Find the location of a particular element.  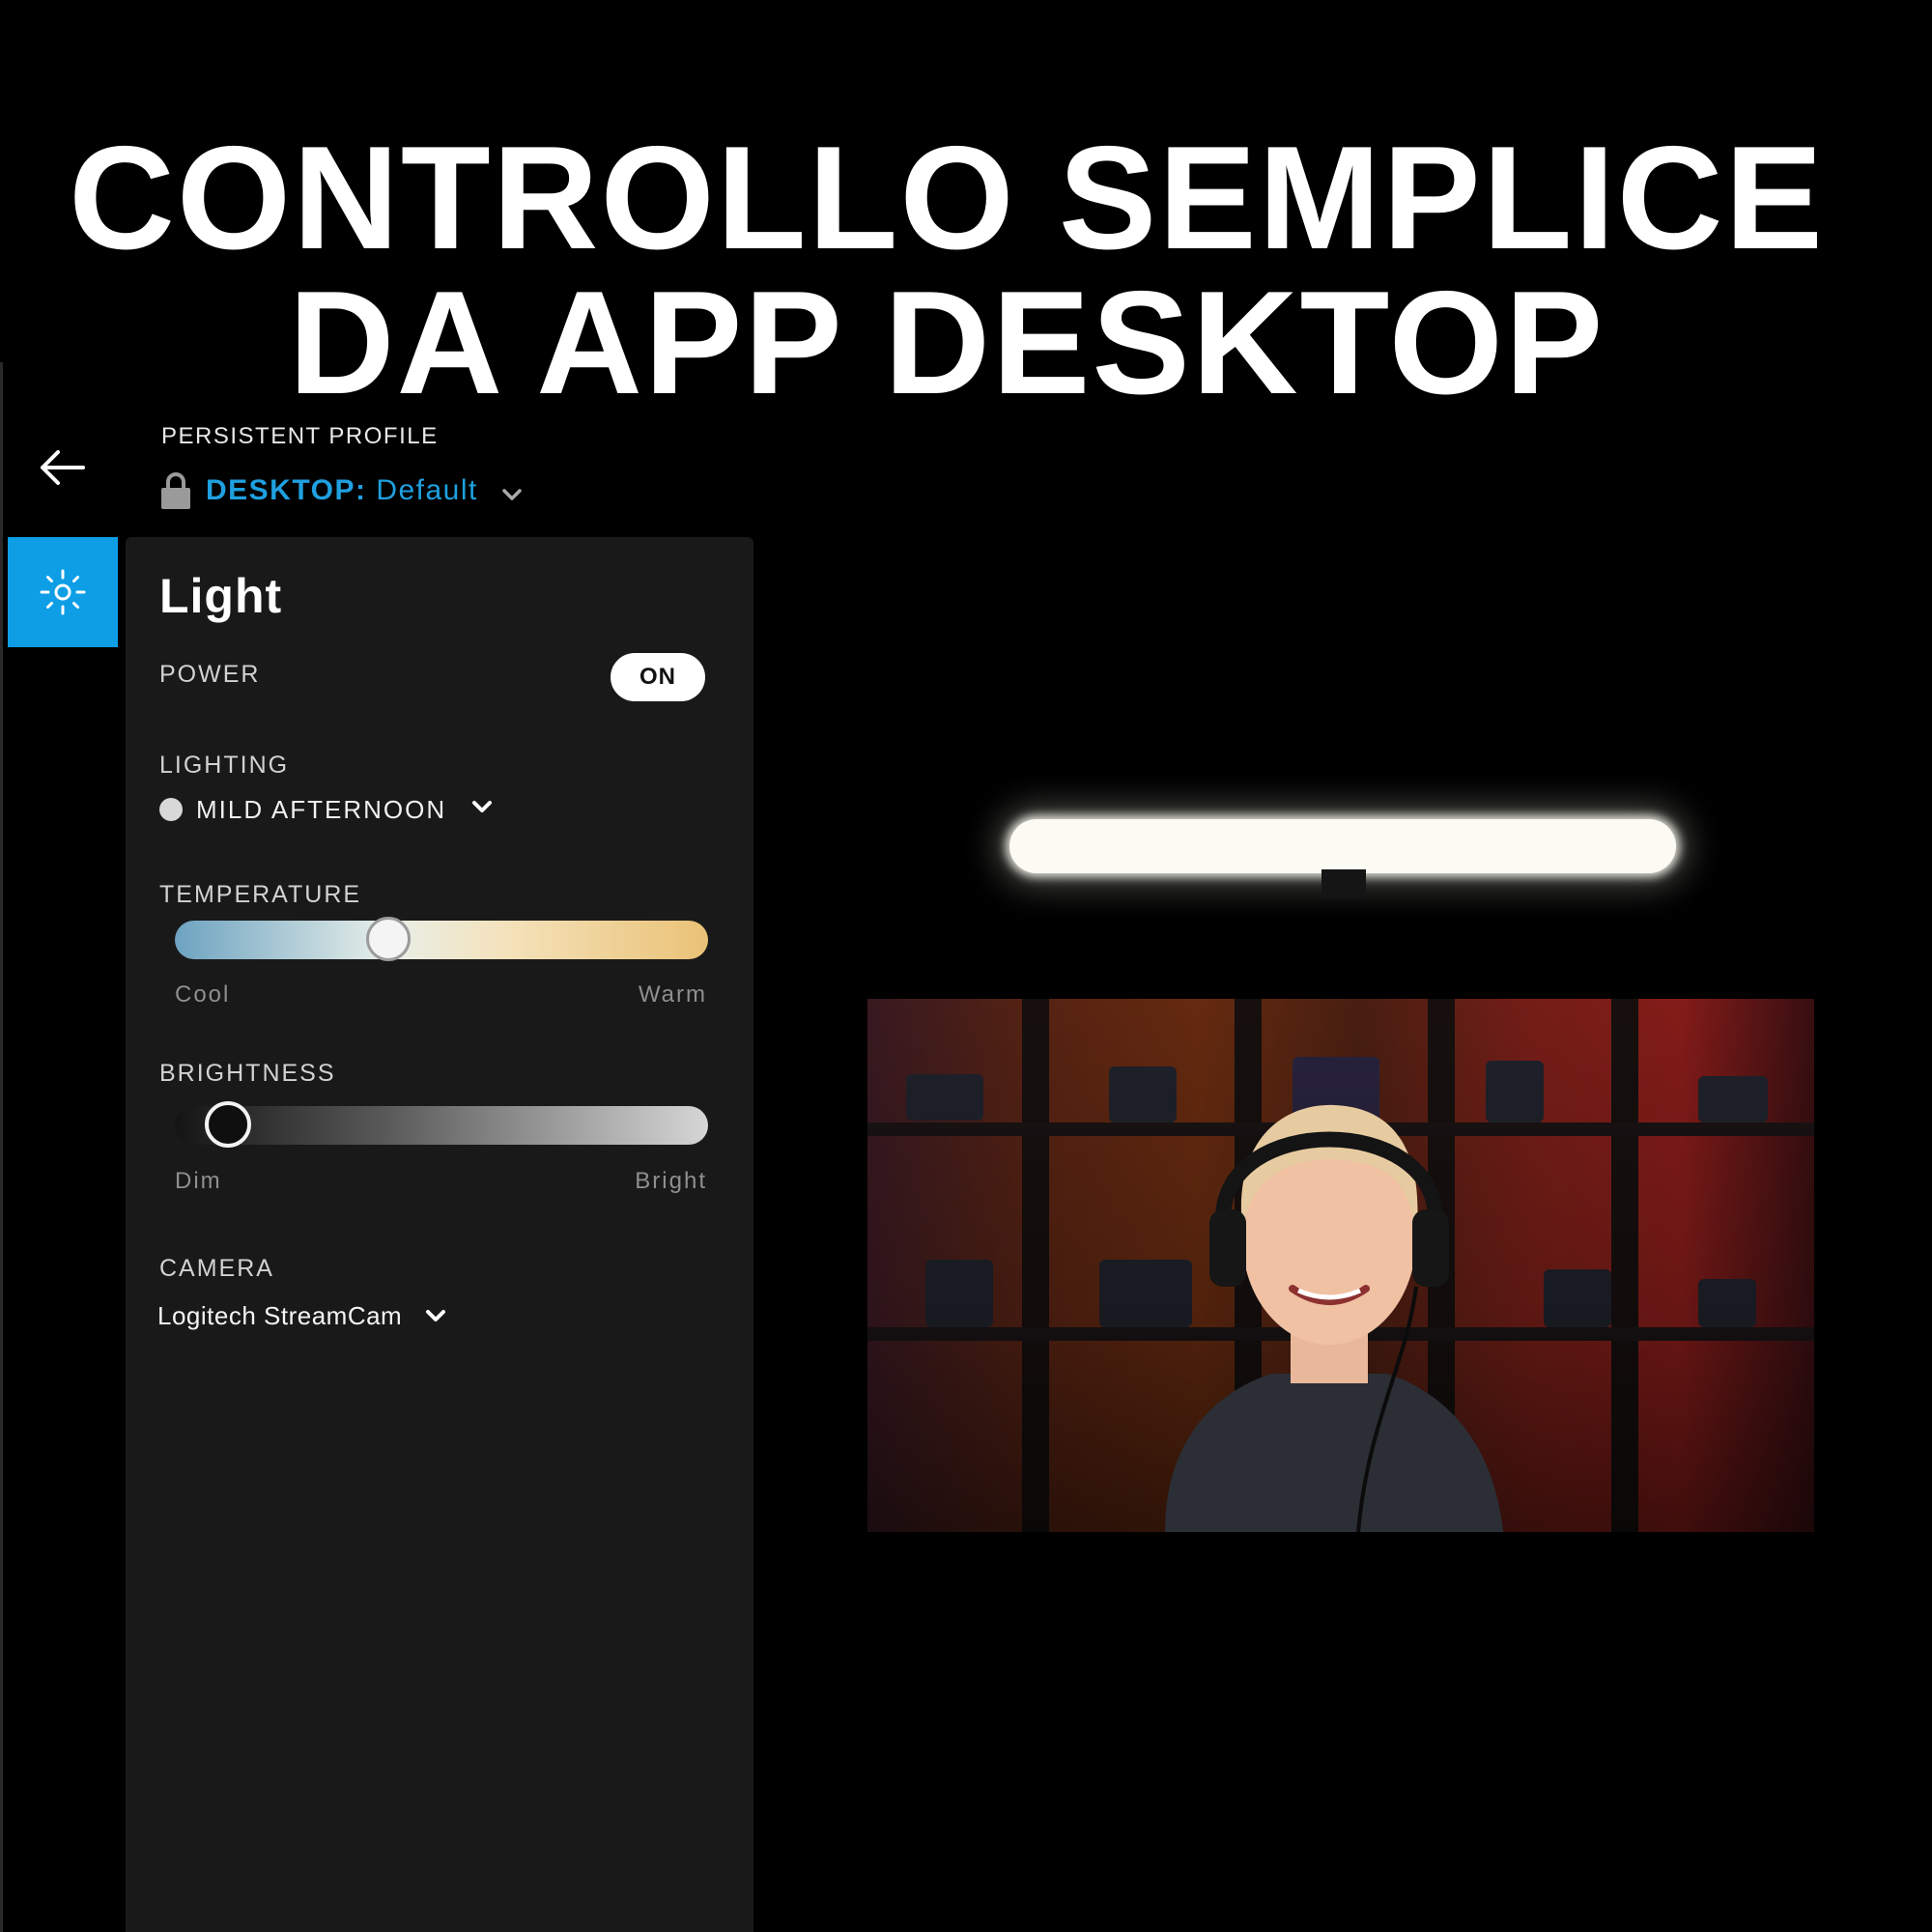

camera-value: Logitech StreamCam is located at coordinates (280, 1315).